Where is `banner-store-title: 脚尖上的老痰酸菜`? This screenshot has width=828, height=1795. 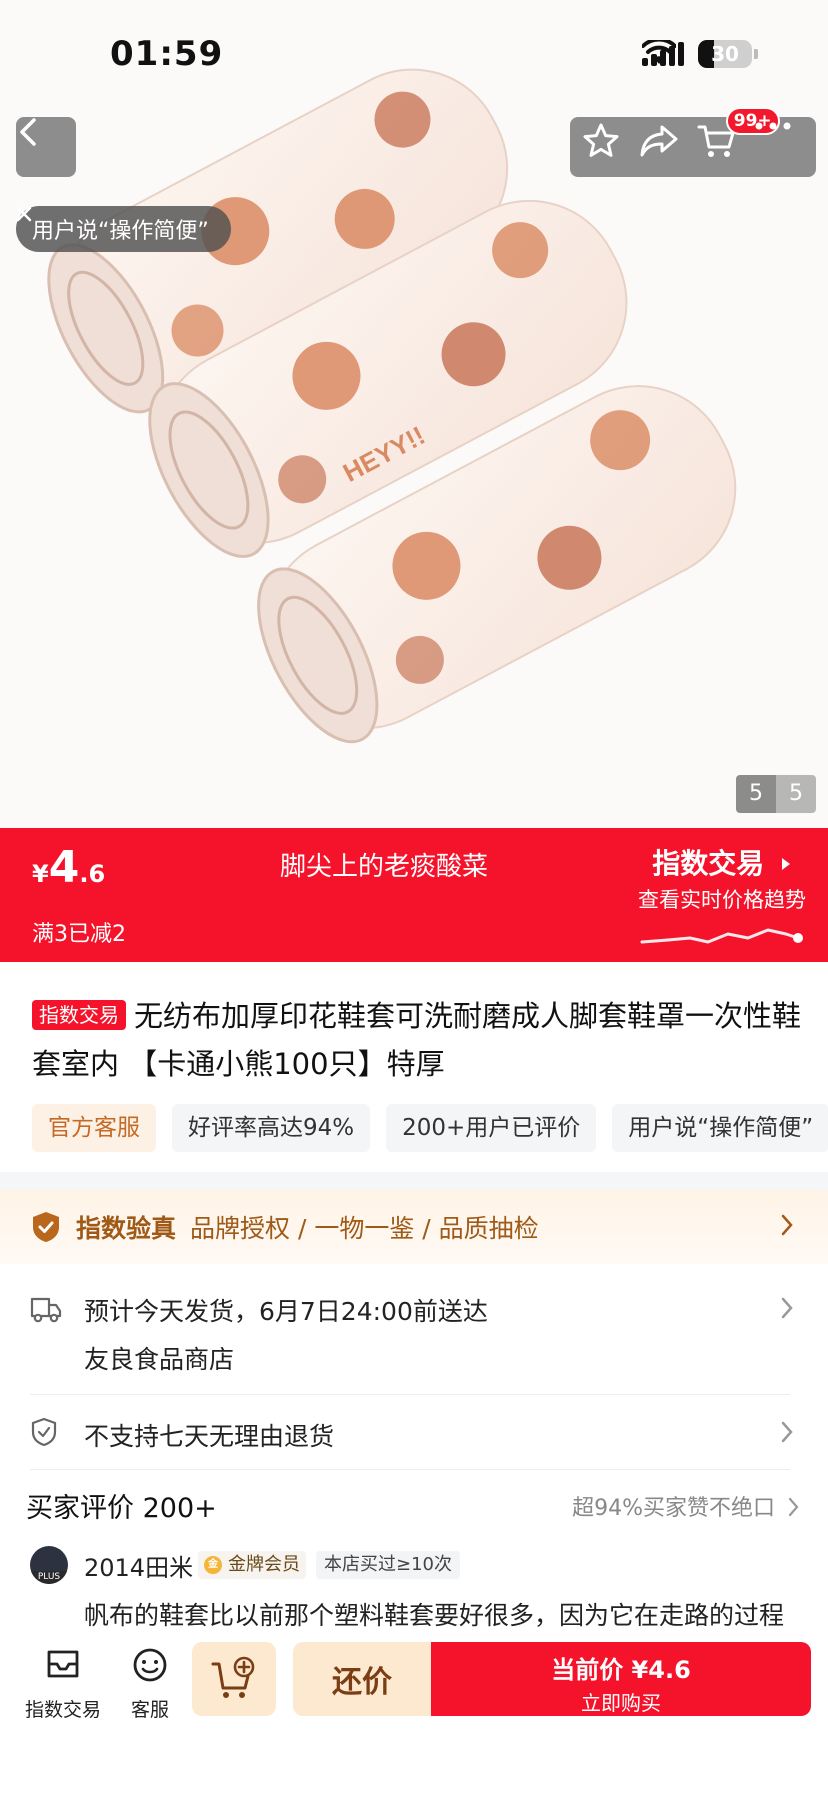
banner-store-title: 脚尖上的老痰酸菜 is located at coordinates (384, 867).